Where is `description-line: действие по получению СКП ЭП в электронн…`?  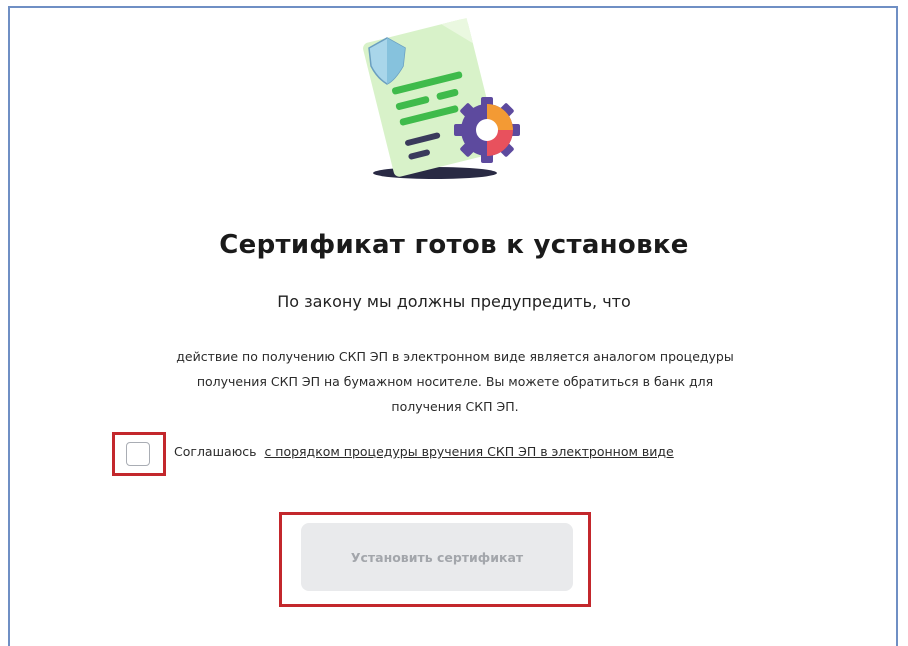 description-line: действие по получению СКП ЭП в электронн… is located at coordinates (455, 356).